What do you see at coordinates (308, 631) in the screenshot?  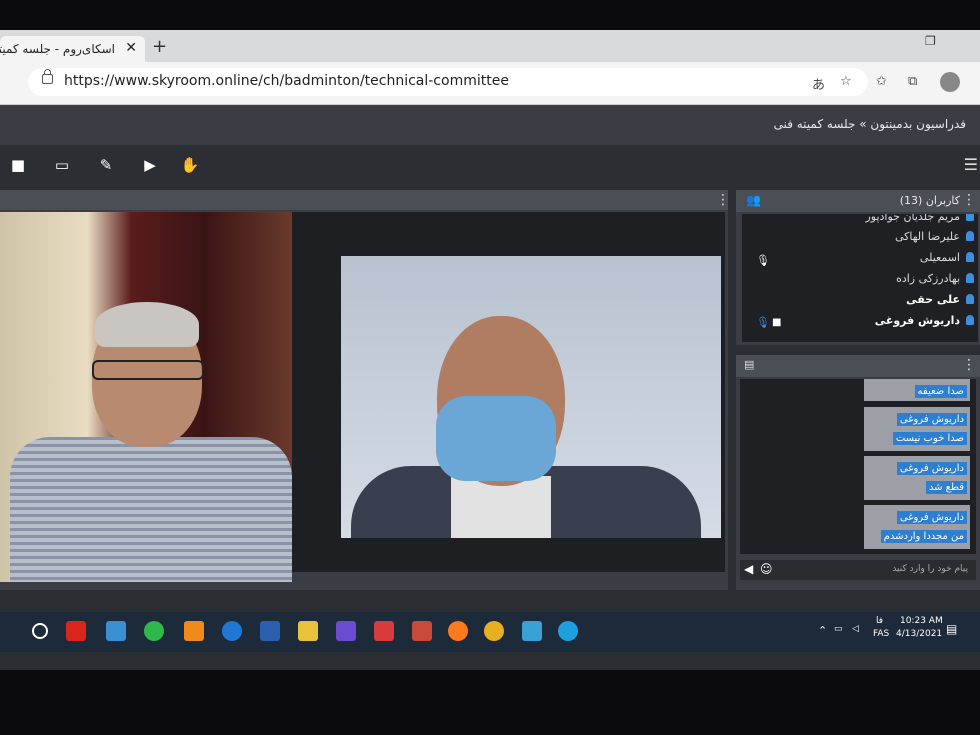 I see `sticky-notes-icon` at bounding box center [308, 631].